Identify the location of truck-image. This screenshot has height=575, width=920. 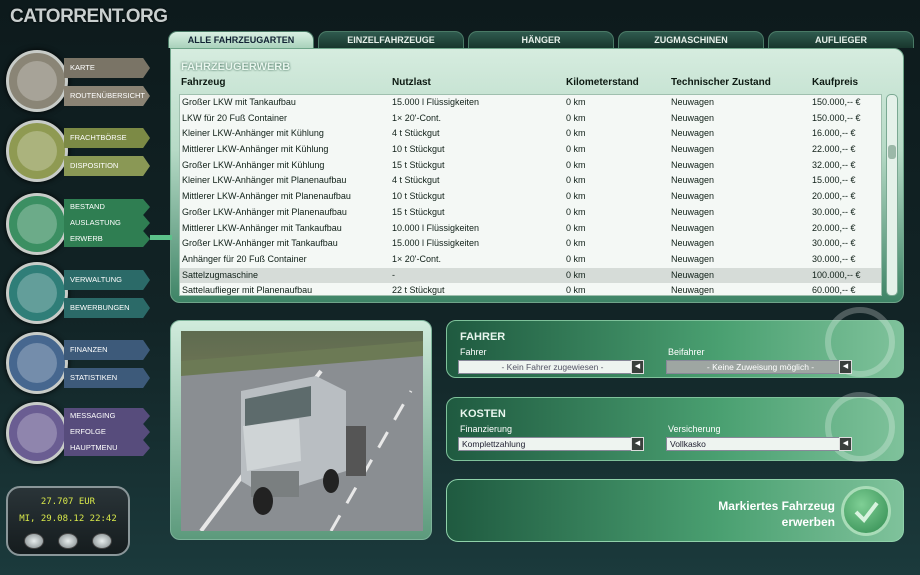
(302, 431).